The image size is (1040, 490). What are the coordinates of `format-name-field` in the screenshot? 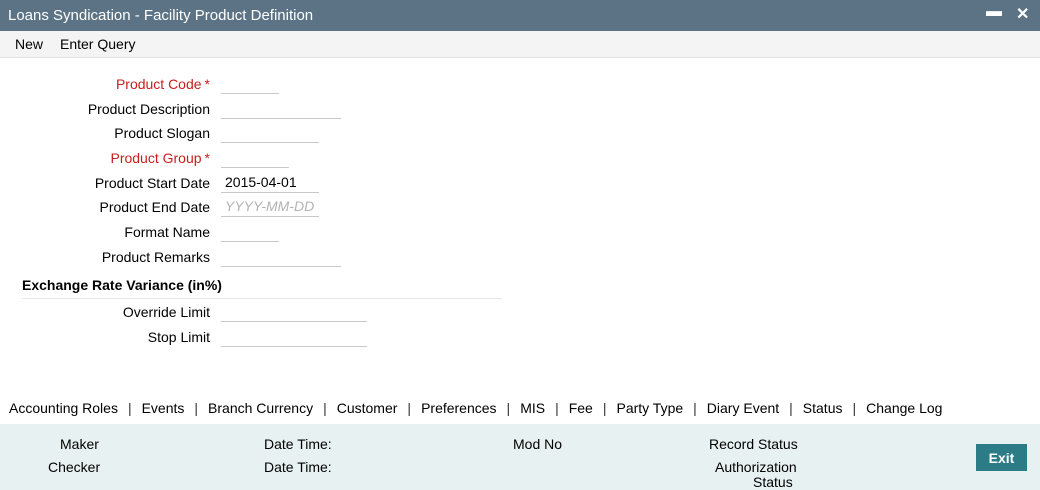 It's located at (250, 231).